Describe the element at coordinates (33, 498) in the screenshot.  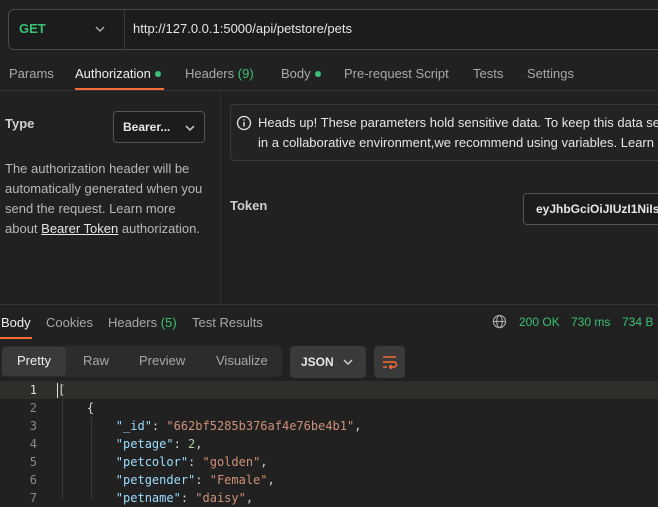
I see `line-number: 7` at that location.